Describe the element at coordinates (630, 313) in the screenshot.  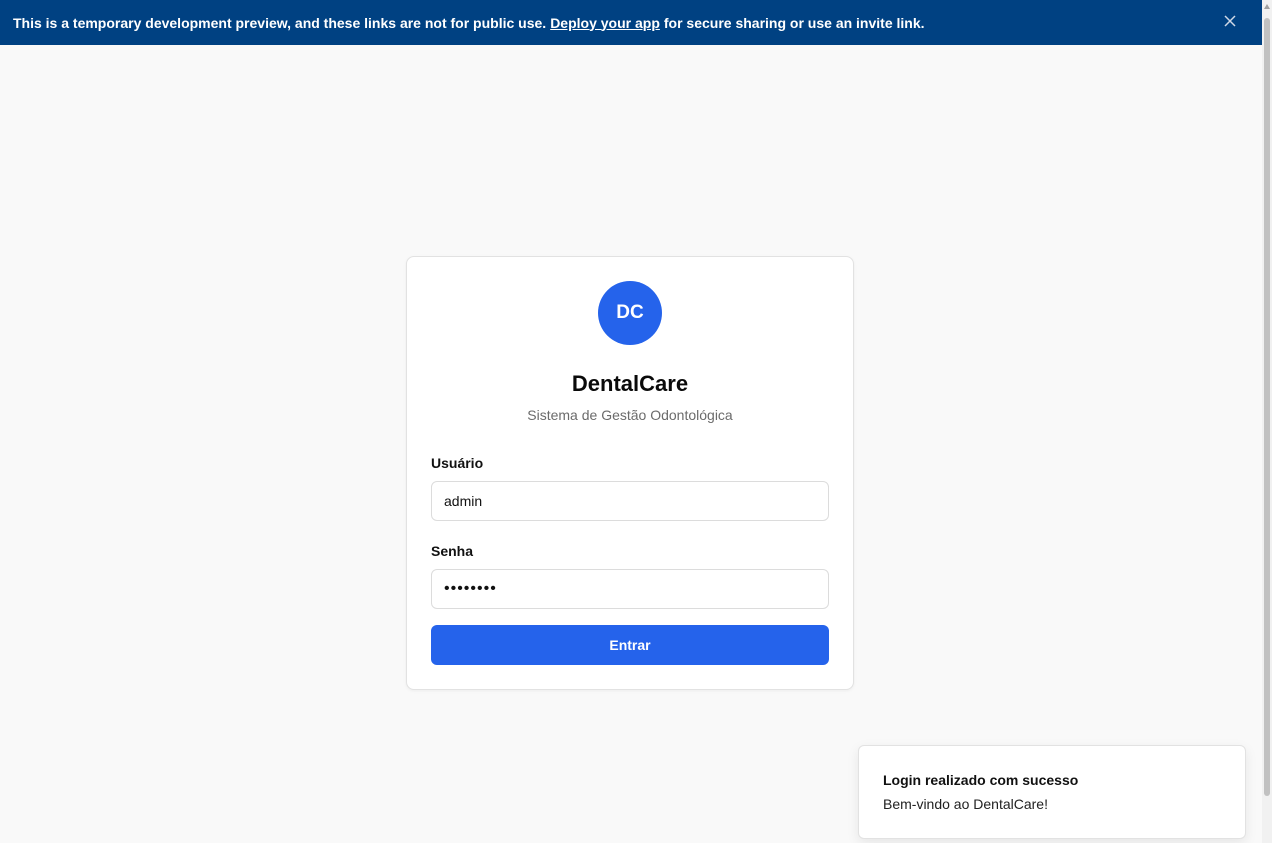
I see `logo-avatar: DC` at that location.